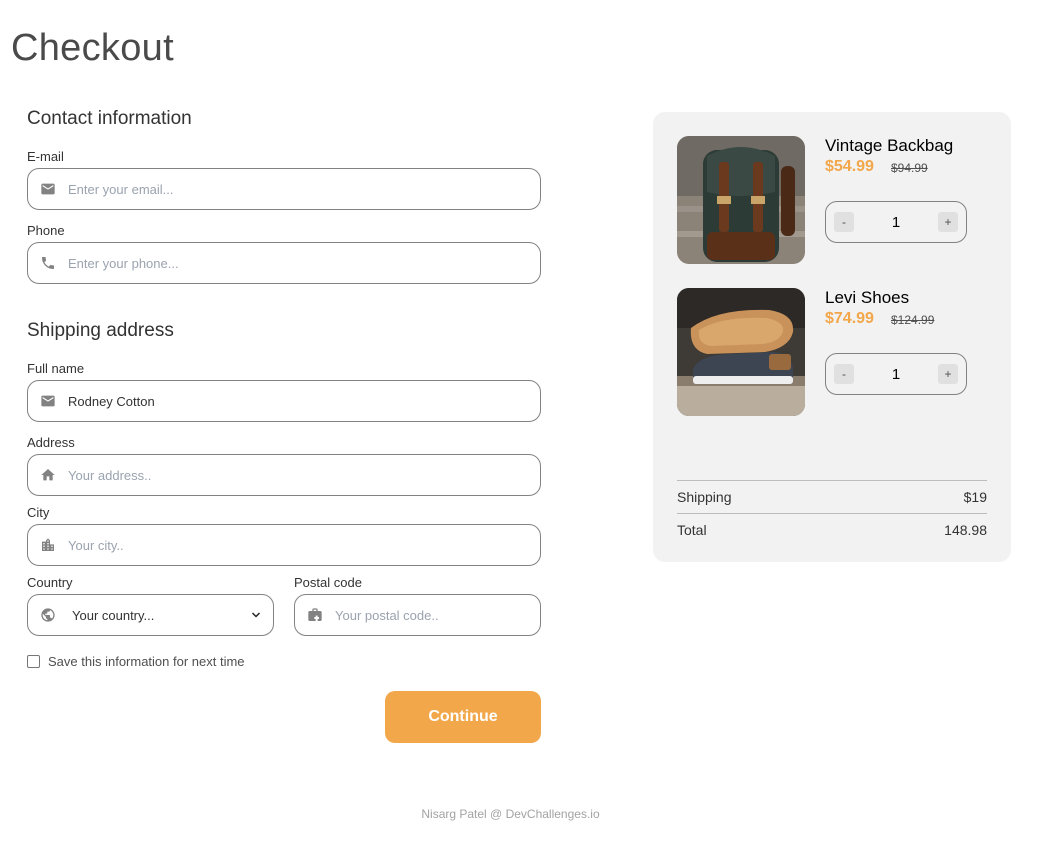  I want to click on fullname-field, so click(284, 401).